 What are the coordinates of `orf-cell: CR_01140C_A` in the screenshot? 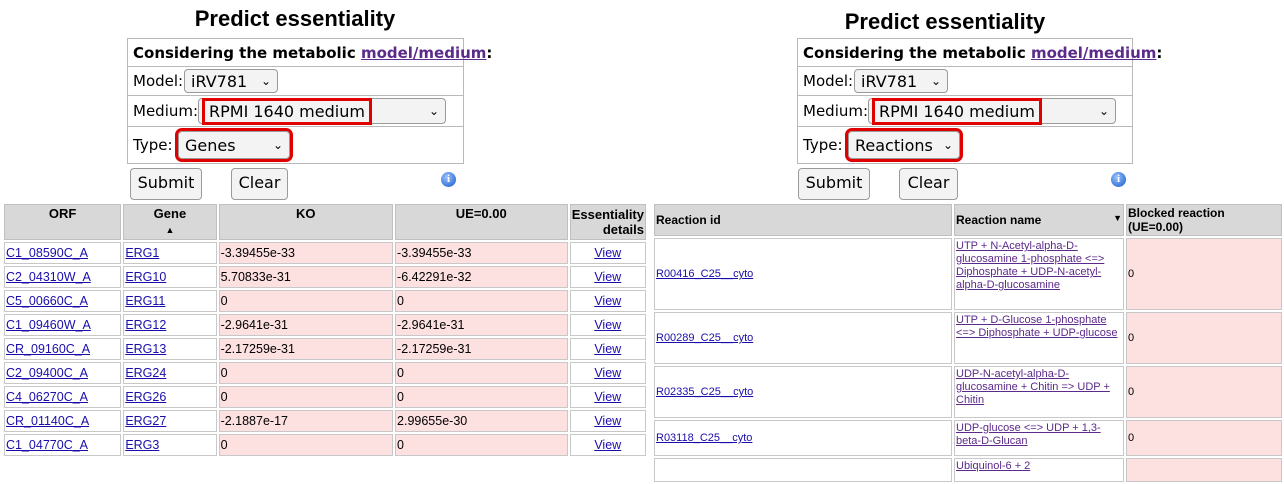 It's located at (63, 421).